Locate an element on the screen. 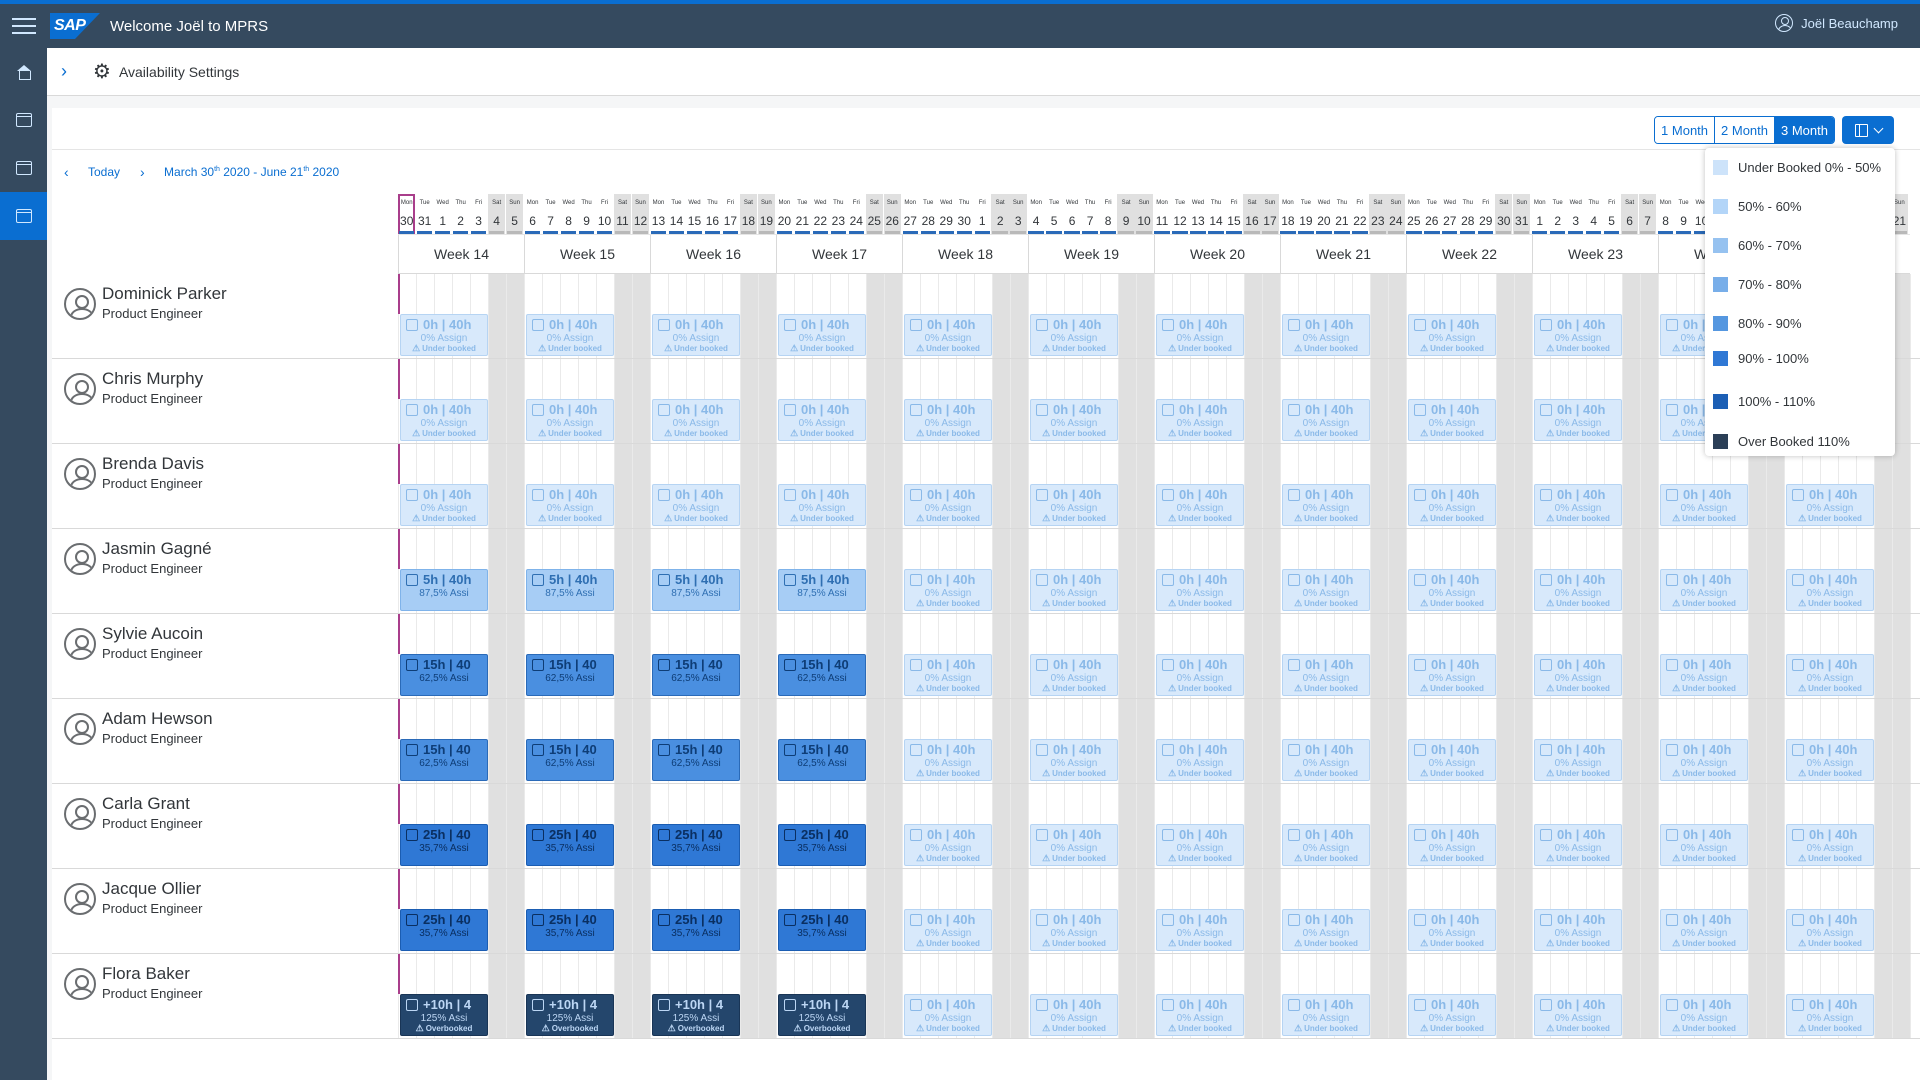 The height and width of the screenshot is (1080, 1920). resource-name: Dominick Parker is located at coordinates (164, 294).